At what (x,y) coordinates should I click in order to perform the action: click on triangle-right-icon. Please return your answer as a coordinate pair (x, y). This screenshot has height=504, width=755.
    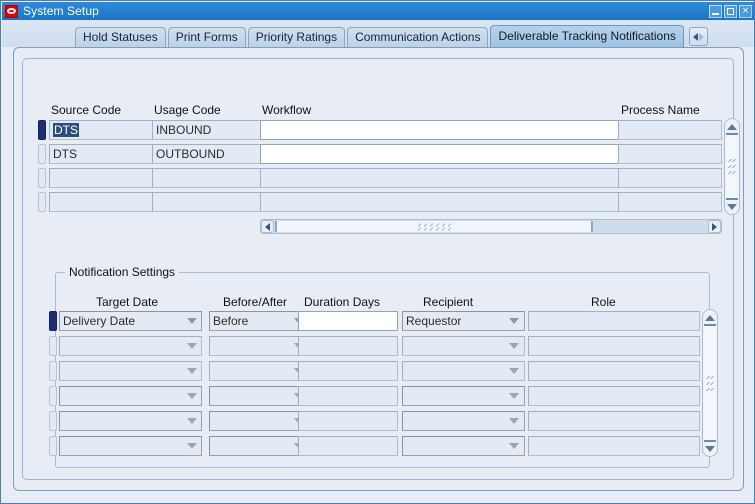
    Looking at the image, I should click on (714, 226).